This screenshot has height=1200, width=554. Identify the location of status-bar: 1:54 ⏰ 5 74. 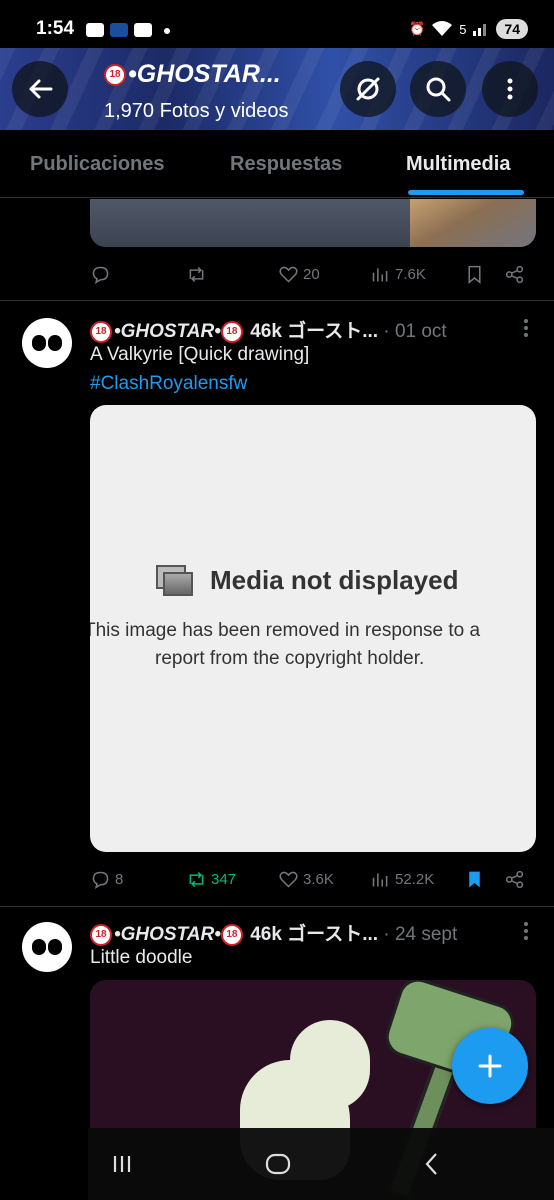
(277, 24).